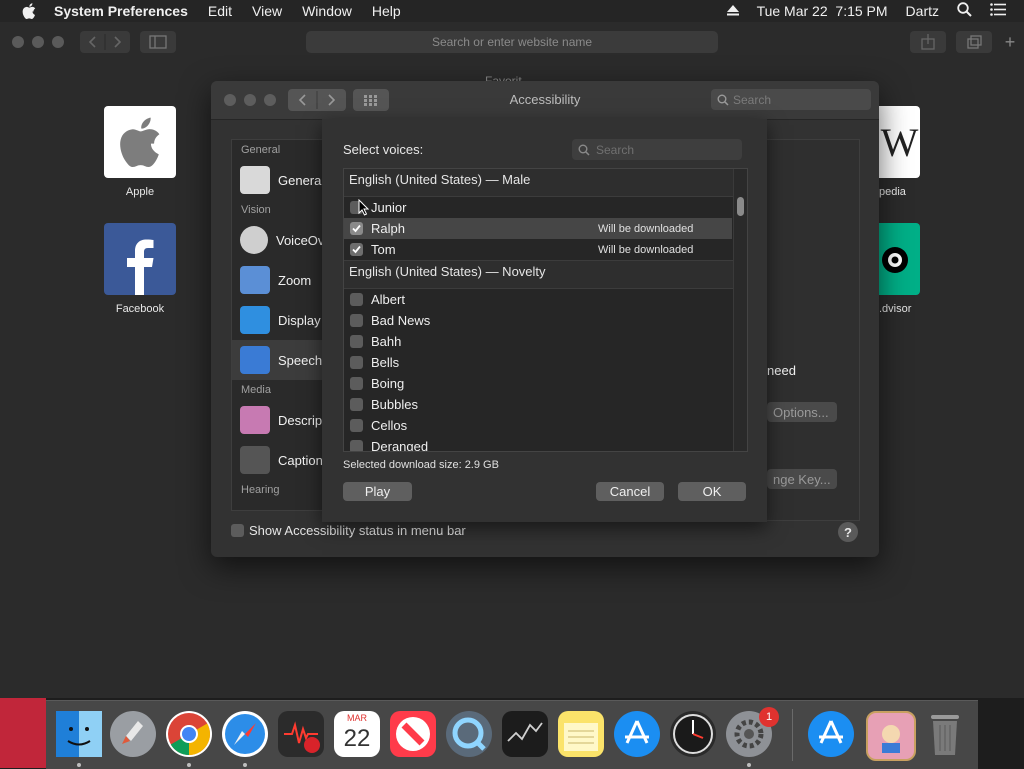 This screenshot has height=769, width=1024. What do you see at coordinates (740, 206) in the screenshot?
I see `scrollbar-thumb` at bounding box center [740, 206].